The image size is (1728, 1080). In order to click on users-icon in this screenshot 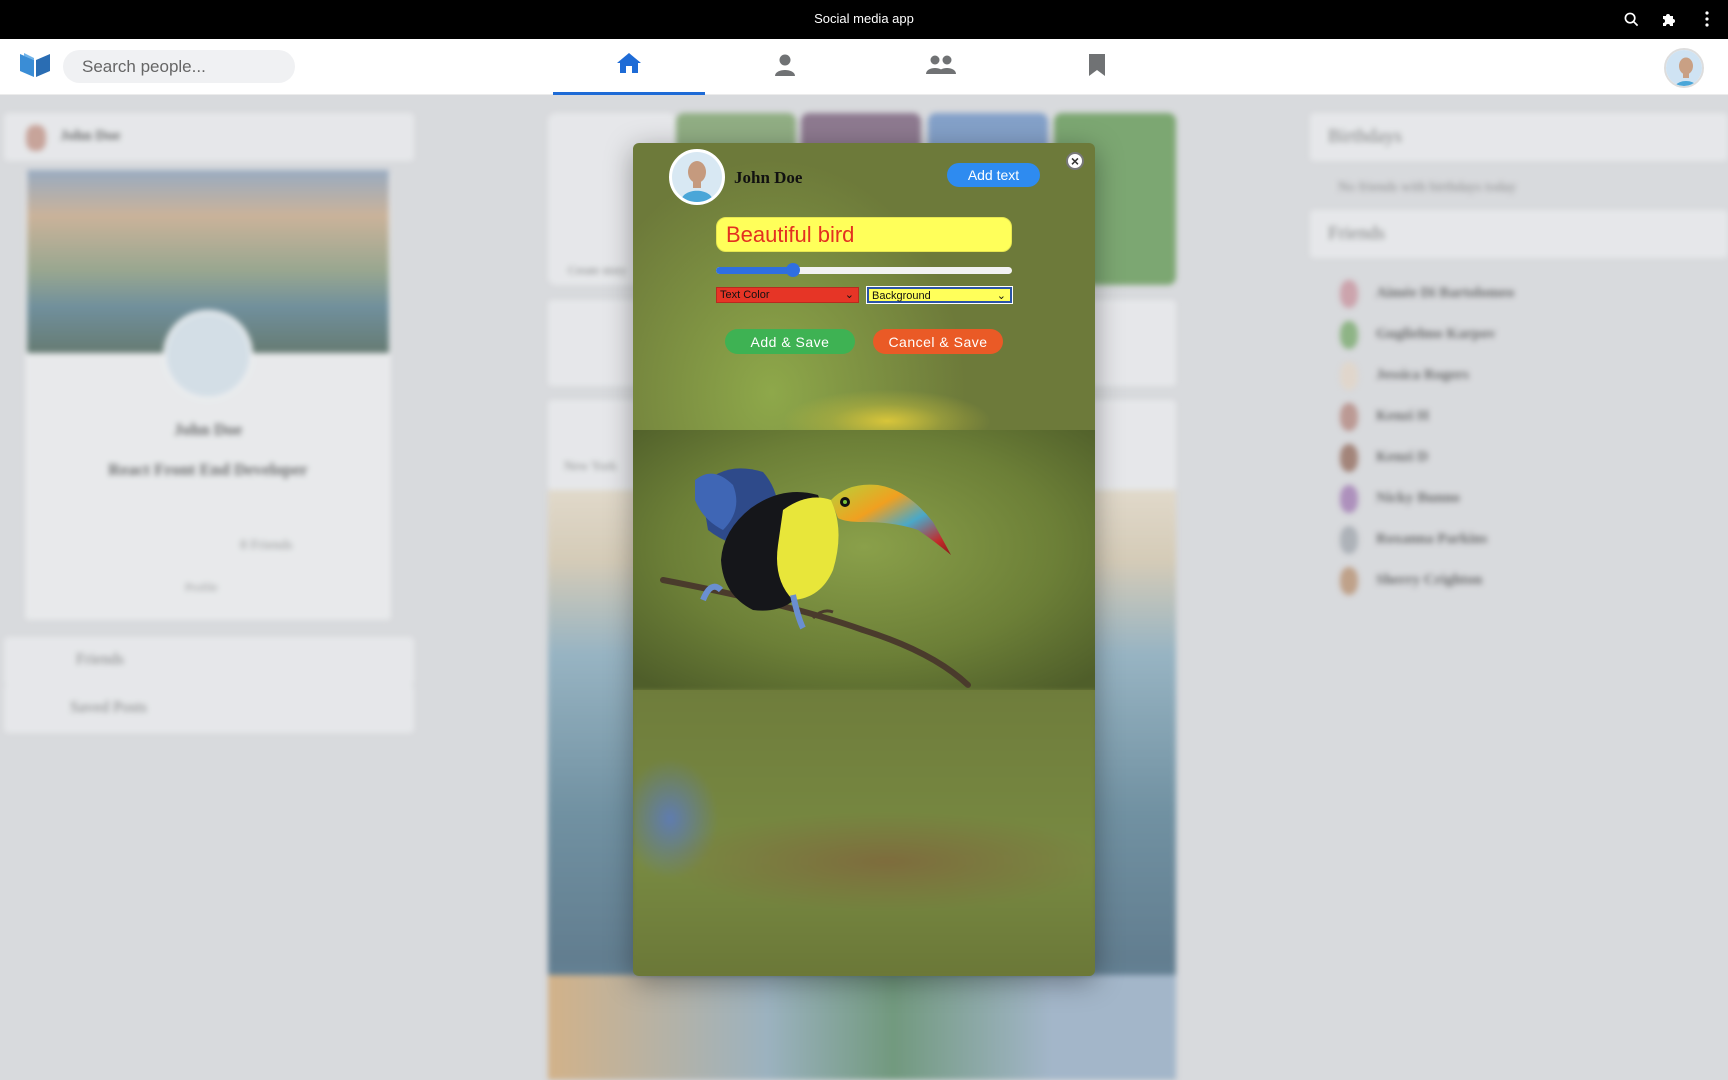, I will do `click(941, 67)`.